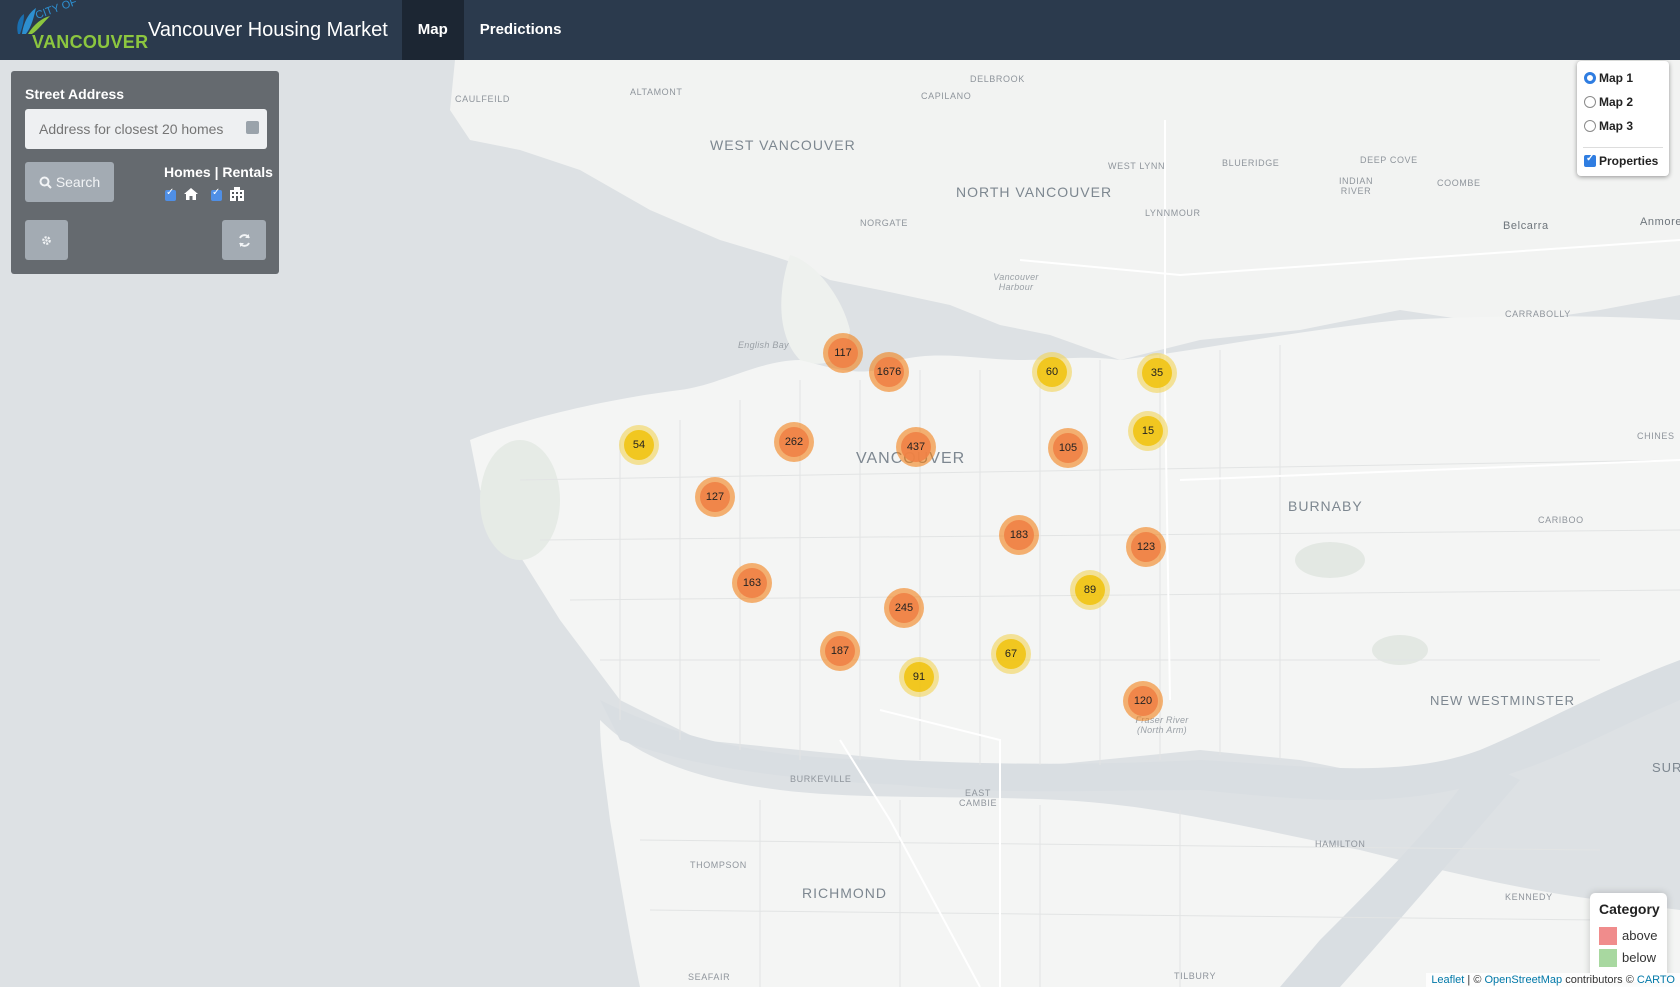 This screenshot has height=987, width=1680. What do you see at coordinates (75, 94) in the screenshot?
I see `street-address-label: Street Address` at bounding box center [75, 94].